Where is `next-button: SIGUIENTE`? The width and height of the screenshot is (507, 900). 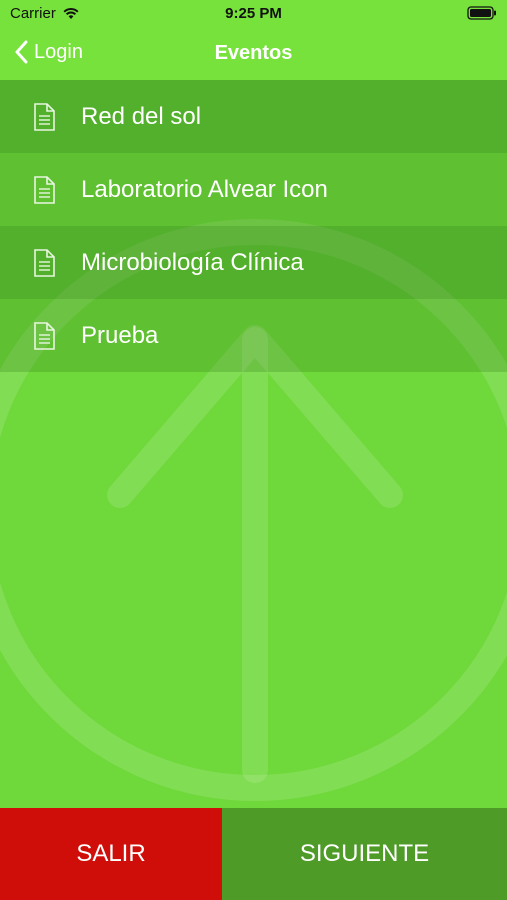 next-button: SIGUIENTE is located at coordinates (364, 854).